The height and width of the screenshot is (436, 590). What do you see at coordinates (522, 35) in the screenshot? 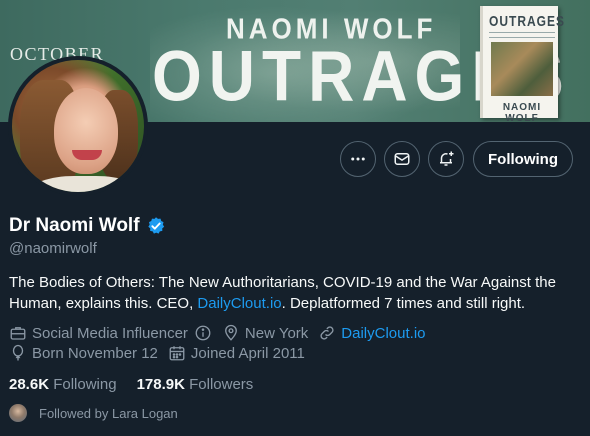
I see `book-subtitle-lines` at bounding box center [522, 35].